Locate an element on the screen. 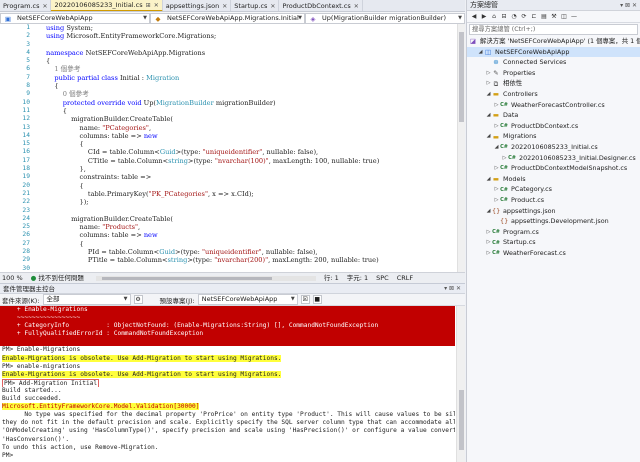 The image size is (640, 462). tree-node: ▷ C# ProductDbContext.cs is located at coordinates (553, 126).